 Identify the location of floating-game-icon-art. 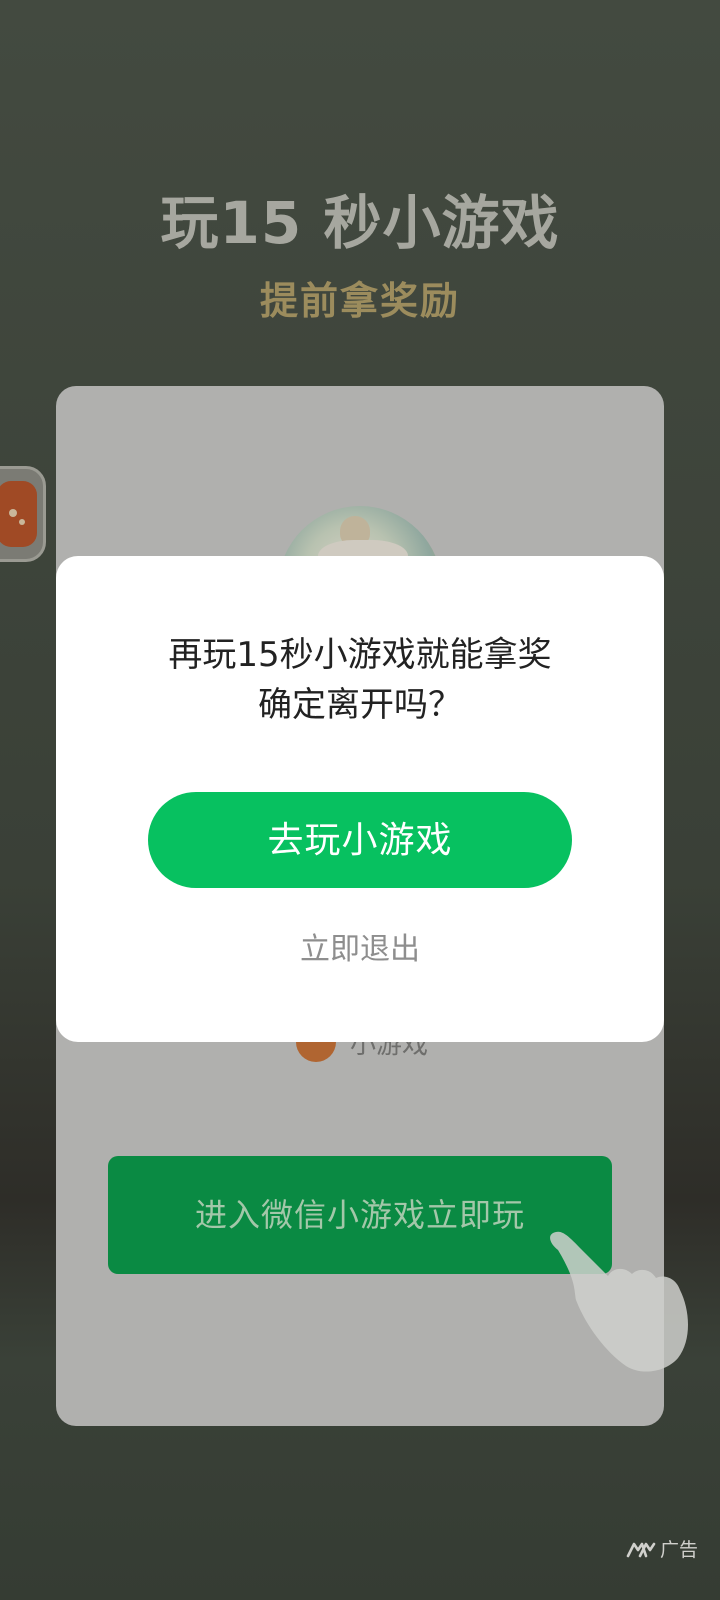
(18, 514).